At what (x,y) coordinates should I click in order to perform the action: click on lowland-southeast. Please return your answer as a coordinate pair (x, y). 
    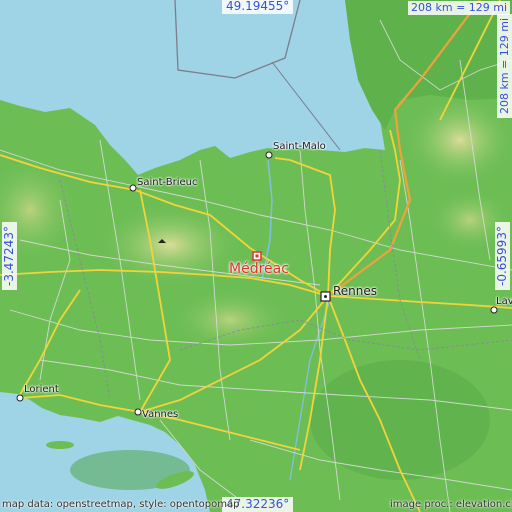
    Looking at the image, I should click on (400, 420).